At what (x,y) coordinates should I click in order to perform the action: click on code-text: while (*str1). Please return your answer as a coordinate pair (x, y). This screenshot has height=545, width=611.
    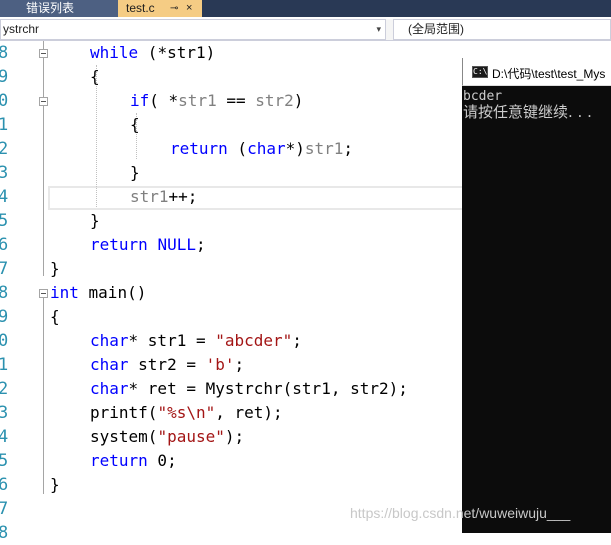
    Looking at the image, I should click on (153, 52).